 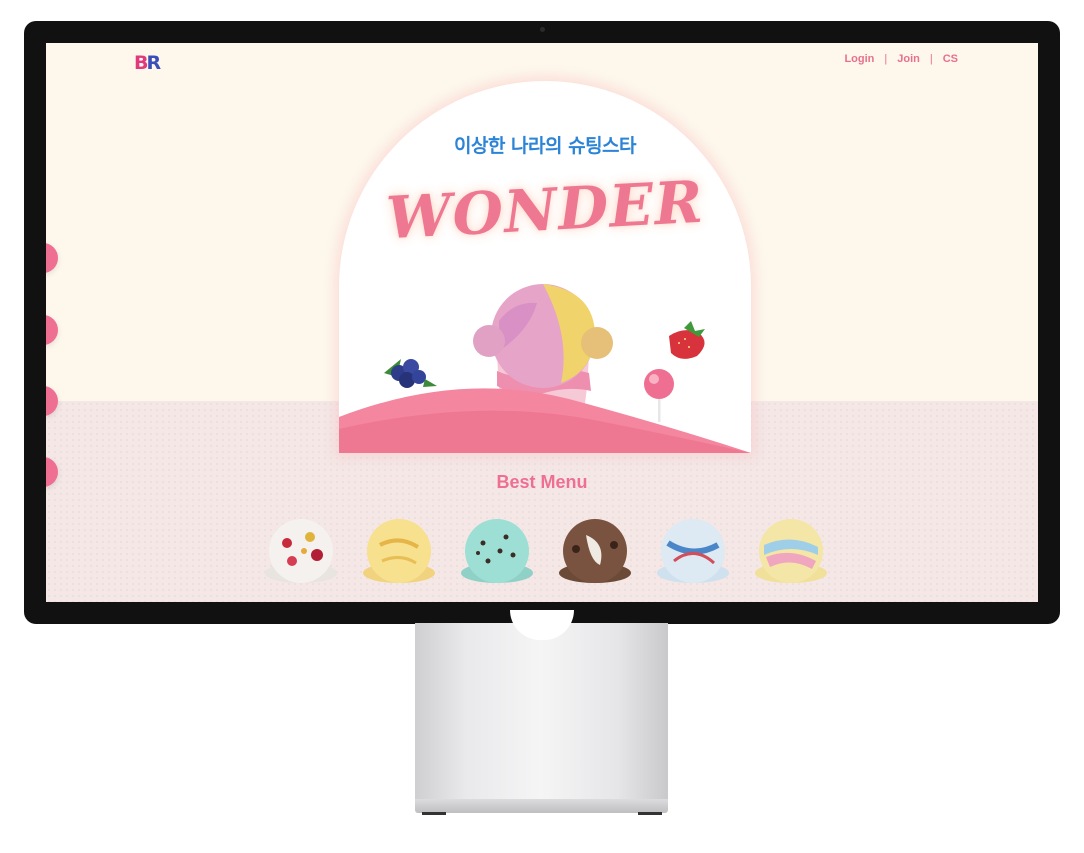 What do you see at coordinates (791, 551) in the screenshot?
I see `rainbow-sherbet-scoop-icon` at bounding box center [791, 551].